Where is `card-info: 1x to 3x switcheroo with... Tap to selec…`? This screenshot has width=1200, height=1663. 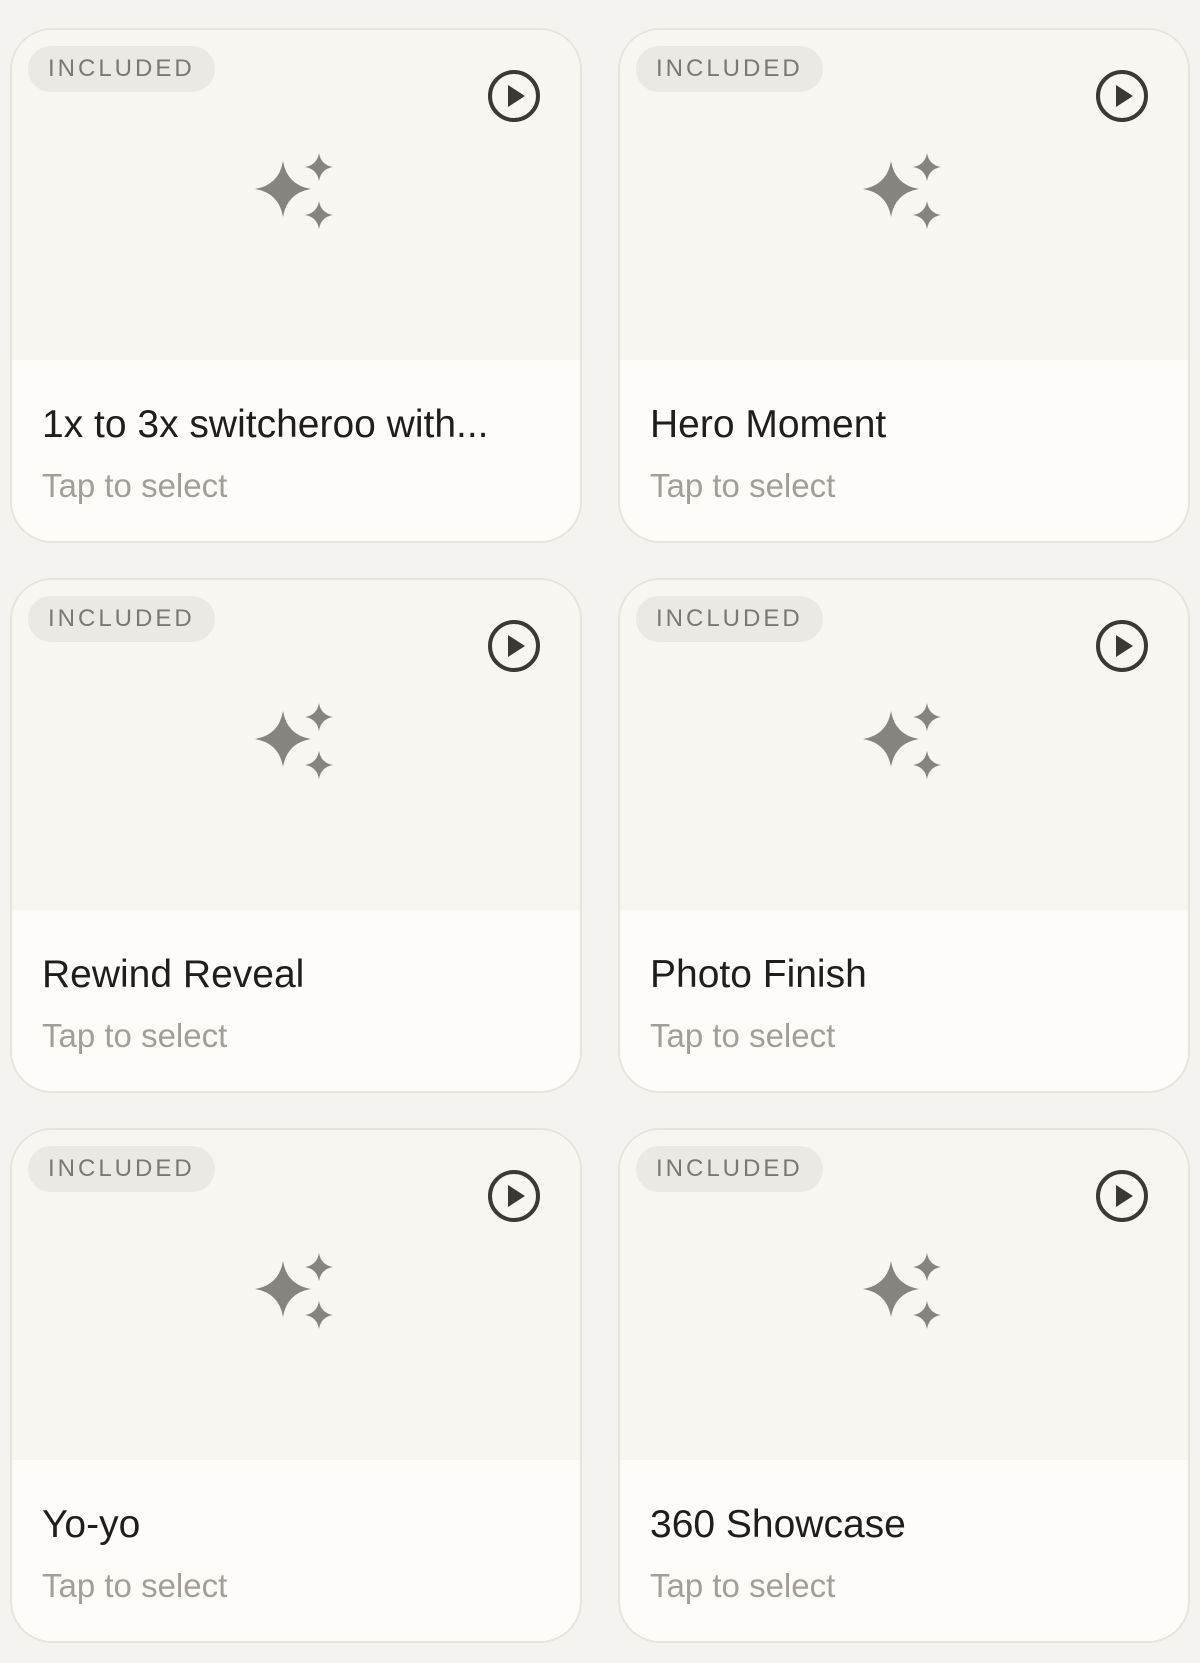
card-info: 1x to 3x switcheroo with... Tap to selec… is located at coordinates (296, 450).